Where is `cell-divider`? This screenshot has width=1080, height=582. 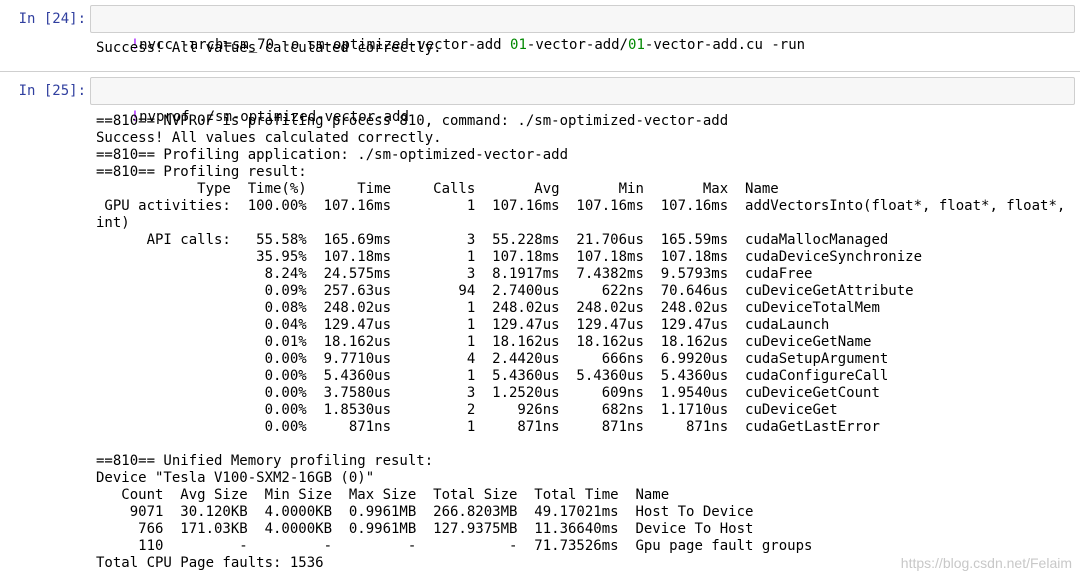 cell-divider is located at coordinates (540, 71).